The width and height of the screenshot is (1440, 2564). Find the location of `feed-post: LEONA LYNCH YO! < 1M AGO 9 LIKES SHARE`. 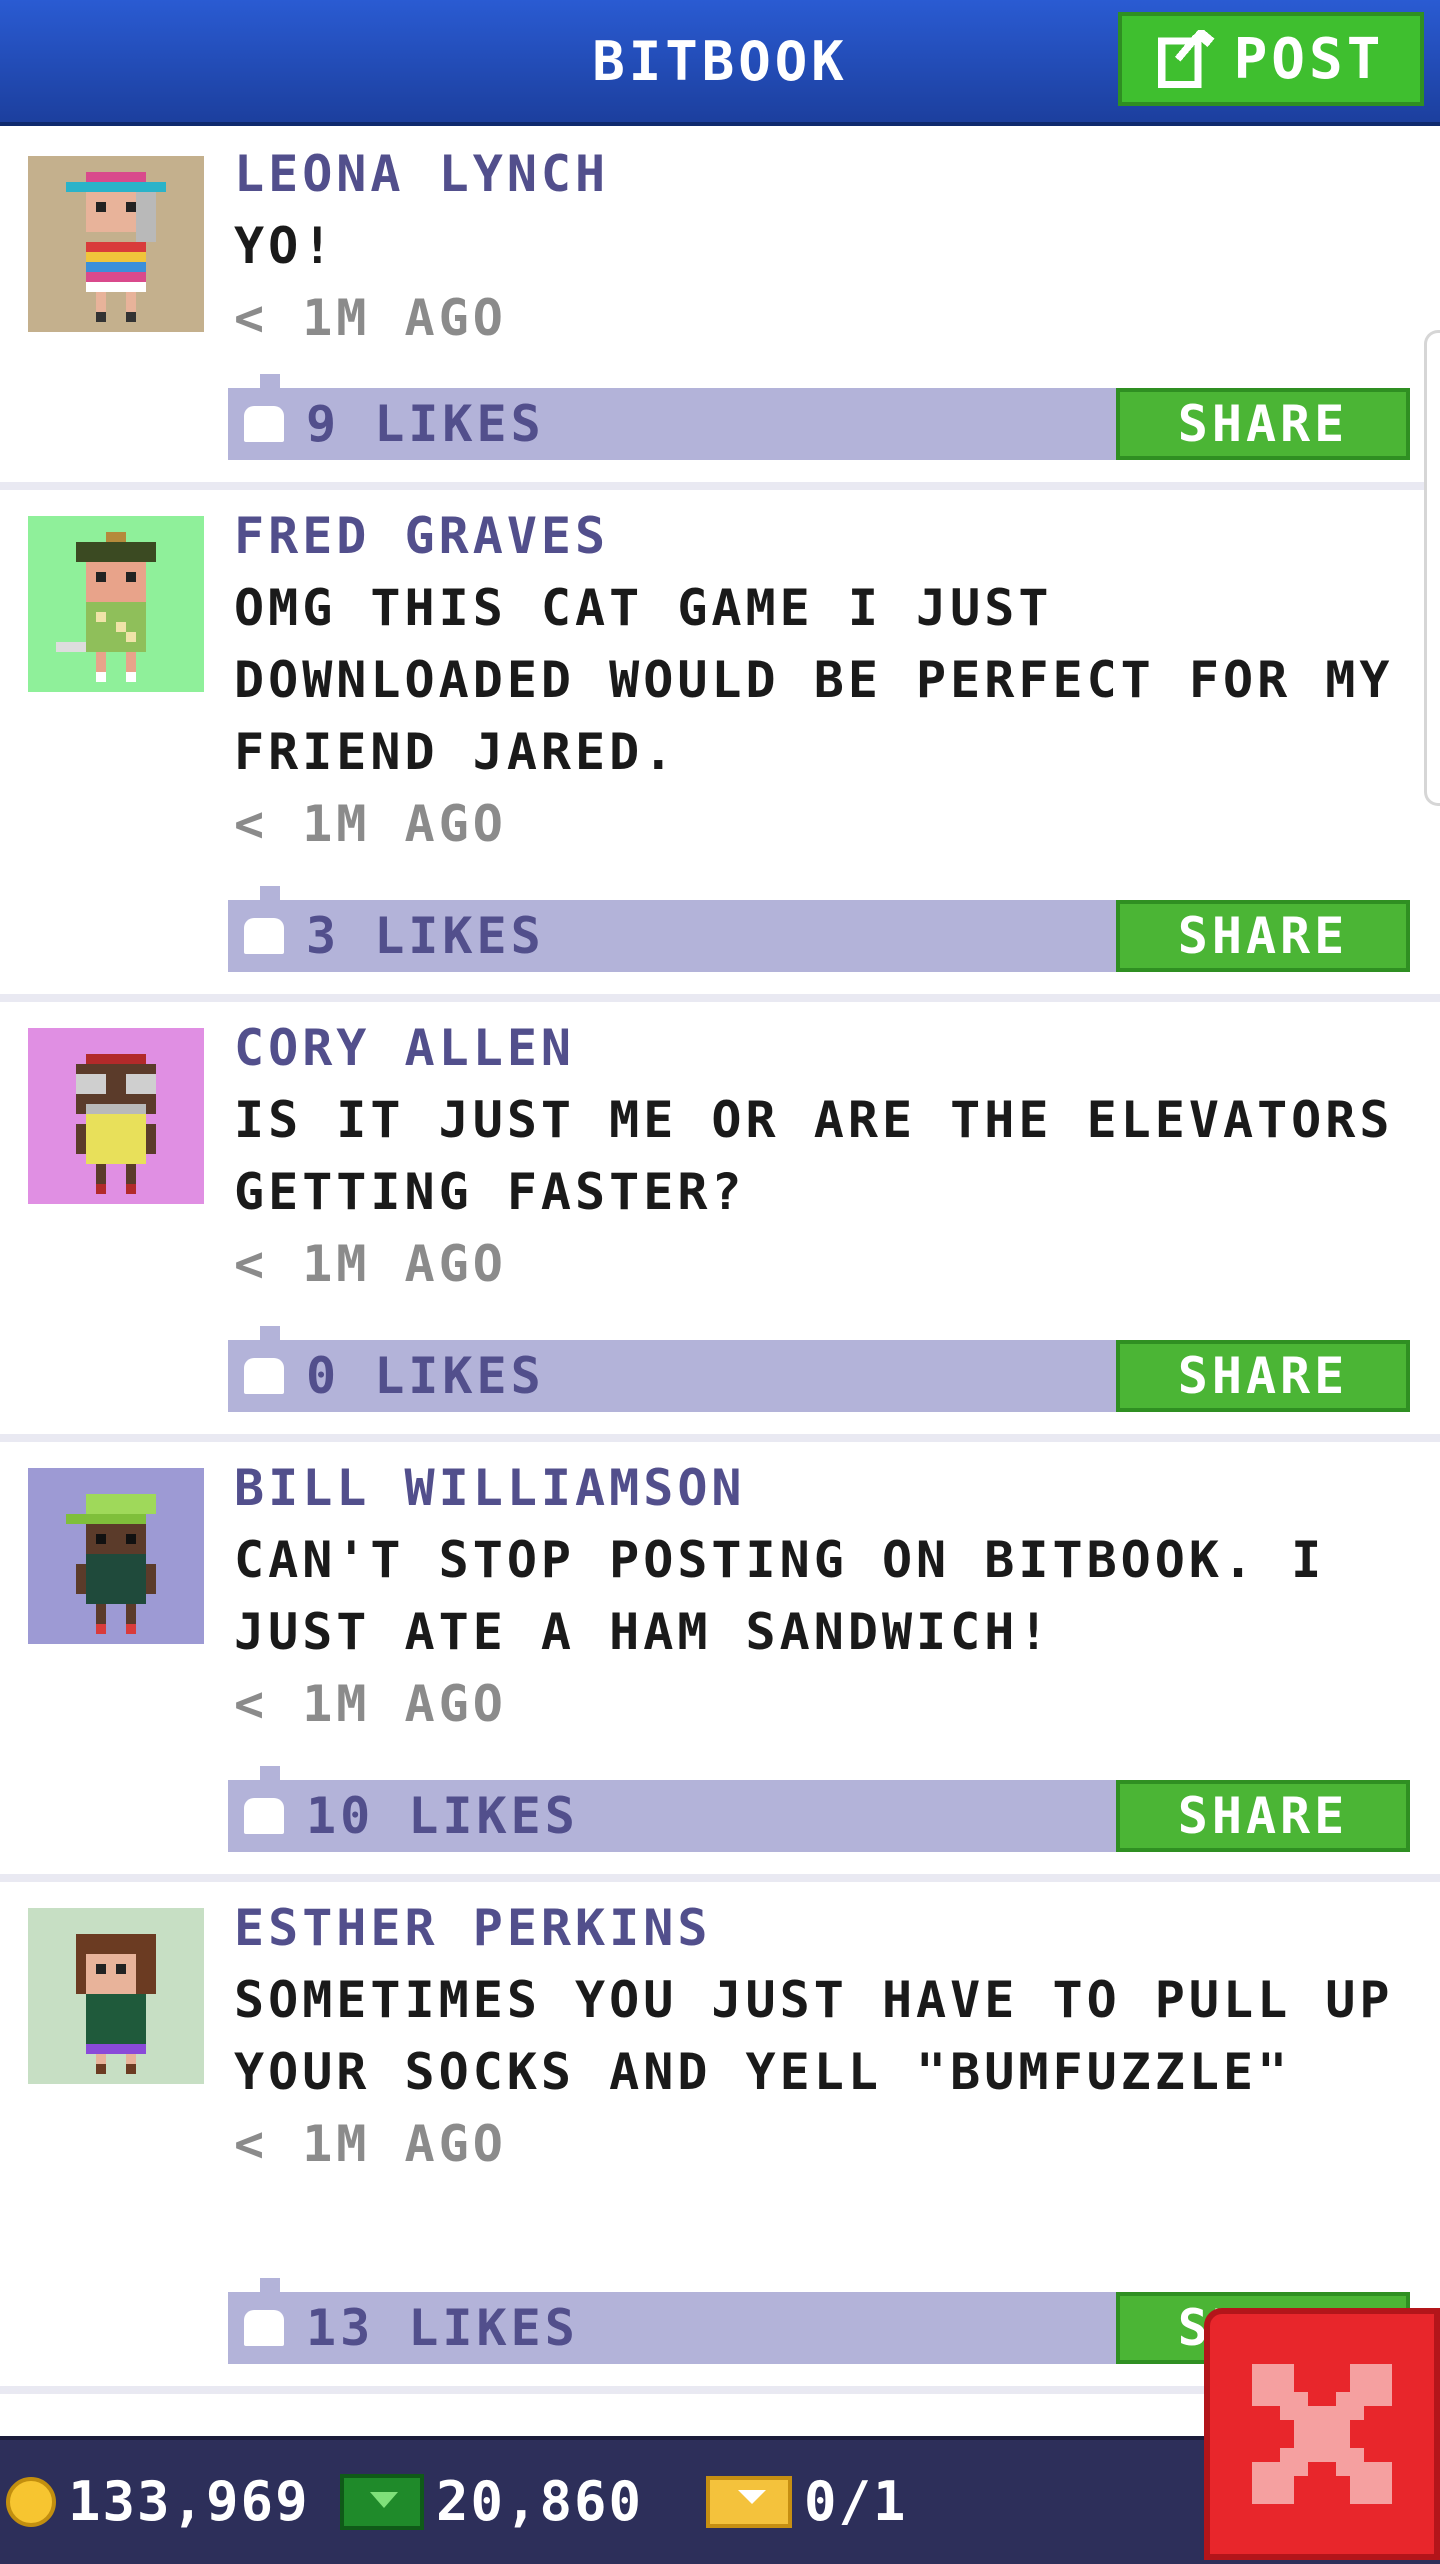

feed-post: LEONA LYNCH YO! < 1M AGO 9 LIKES SHARE is located at coordinates (720, 308).